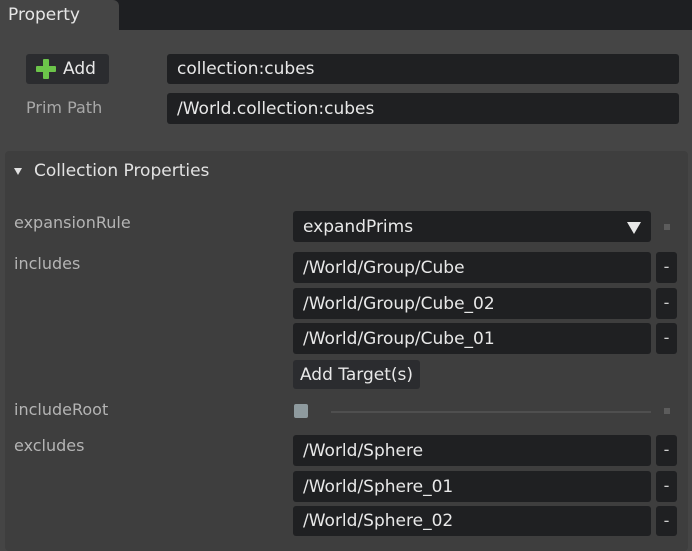  What do you see at coordinates (64, 107) in the screenshot?
I see `prim-path-label: Prim Path` at bounding box center [64, 107].